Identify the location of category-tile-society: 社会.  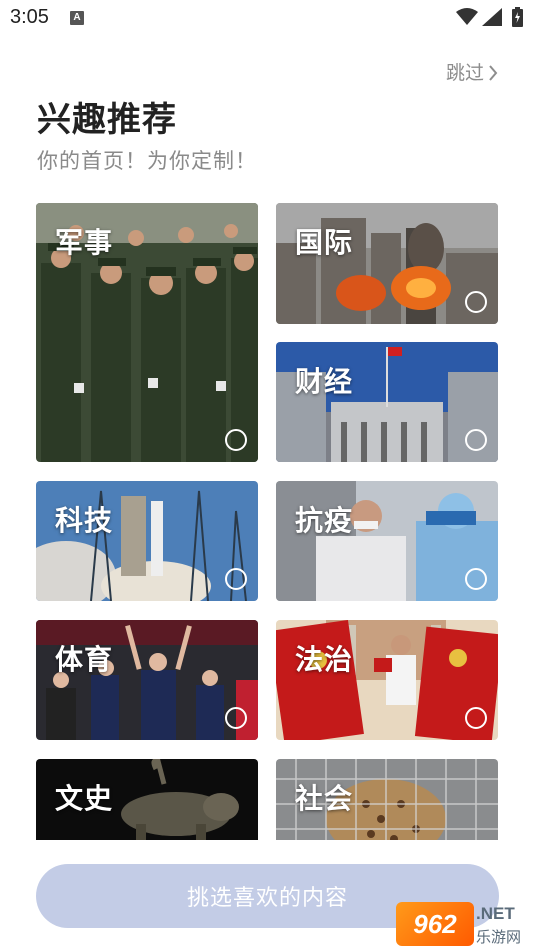
(387, 799).